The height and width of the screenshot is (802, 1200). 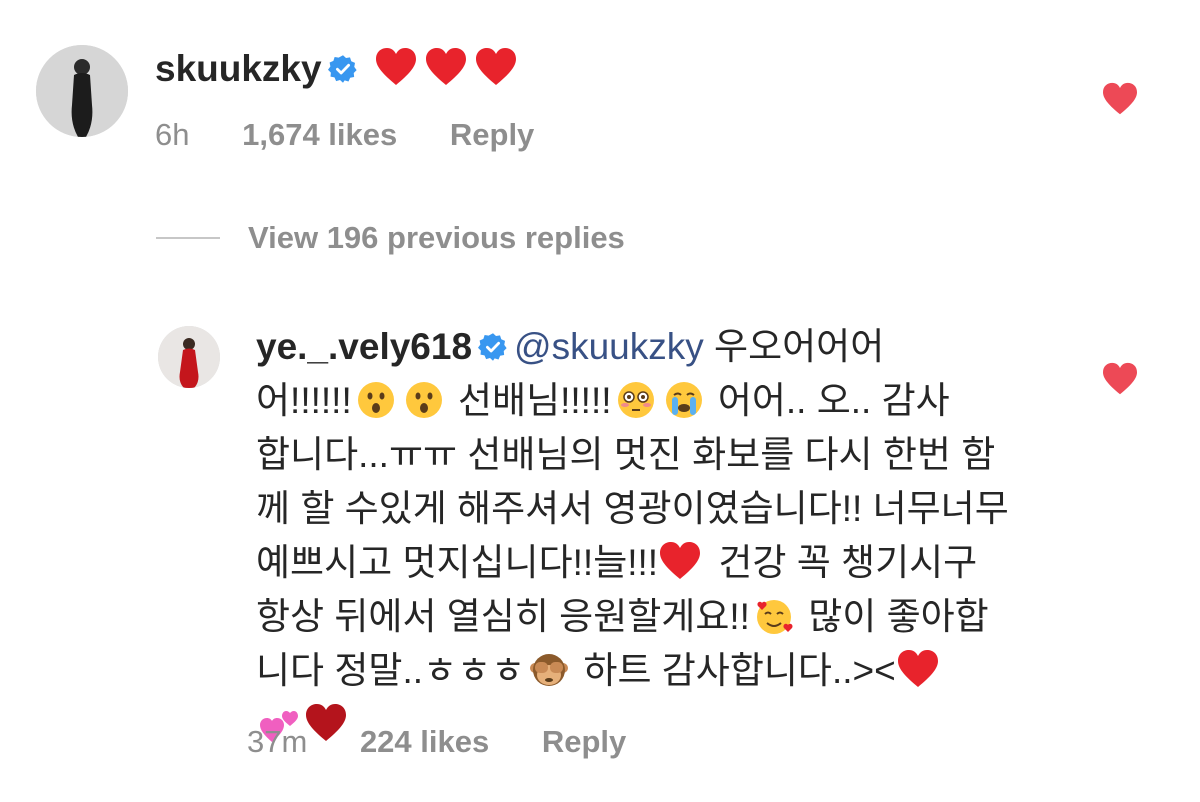 What do you see at coordinates (626, 454) in the screenshot?
I see `reply-text-seg5: 합니다...ㅠㅠ 선배님의 멋진 화보를 다시 한번 함` at bounding box center [626, 454].